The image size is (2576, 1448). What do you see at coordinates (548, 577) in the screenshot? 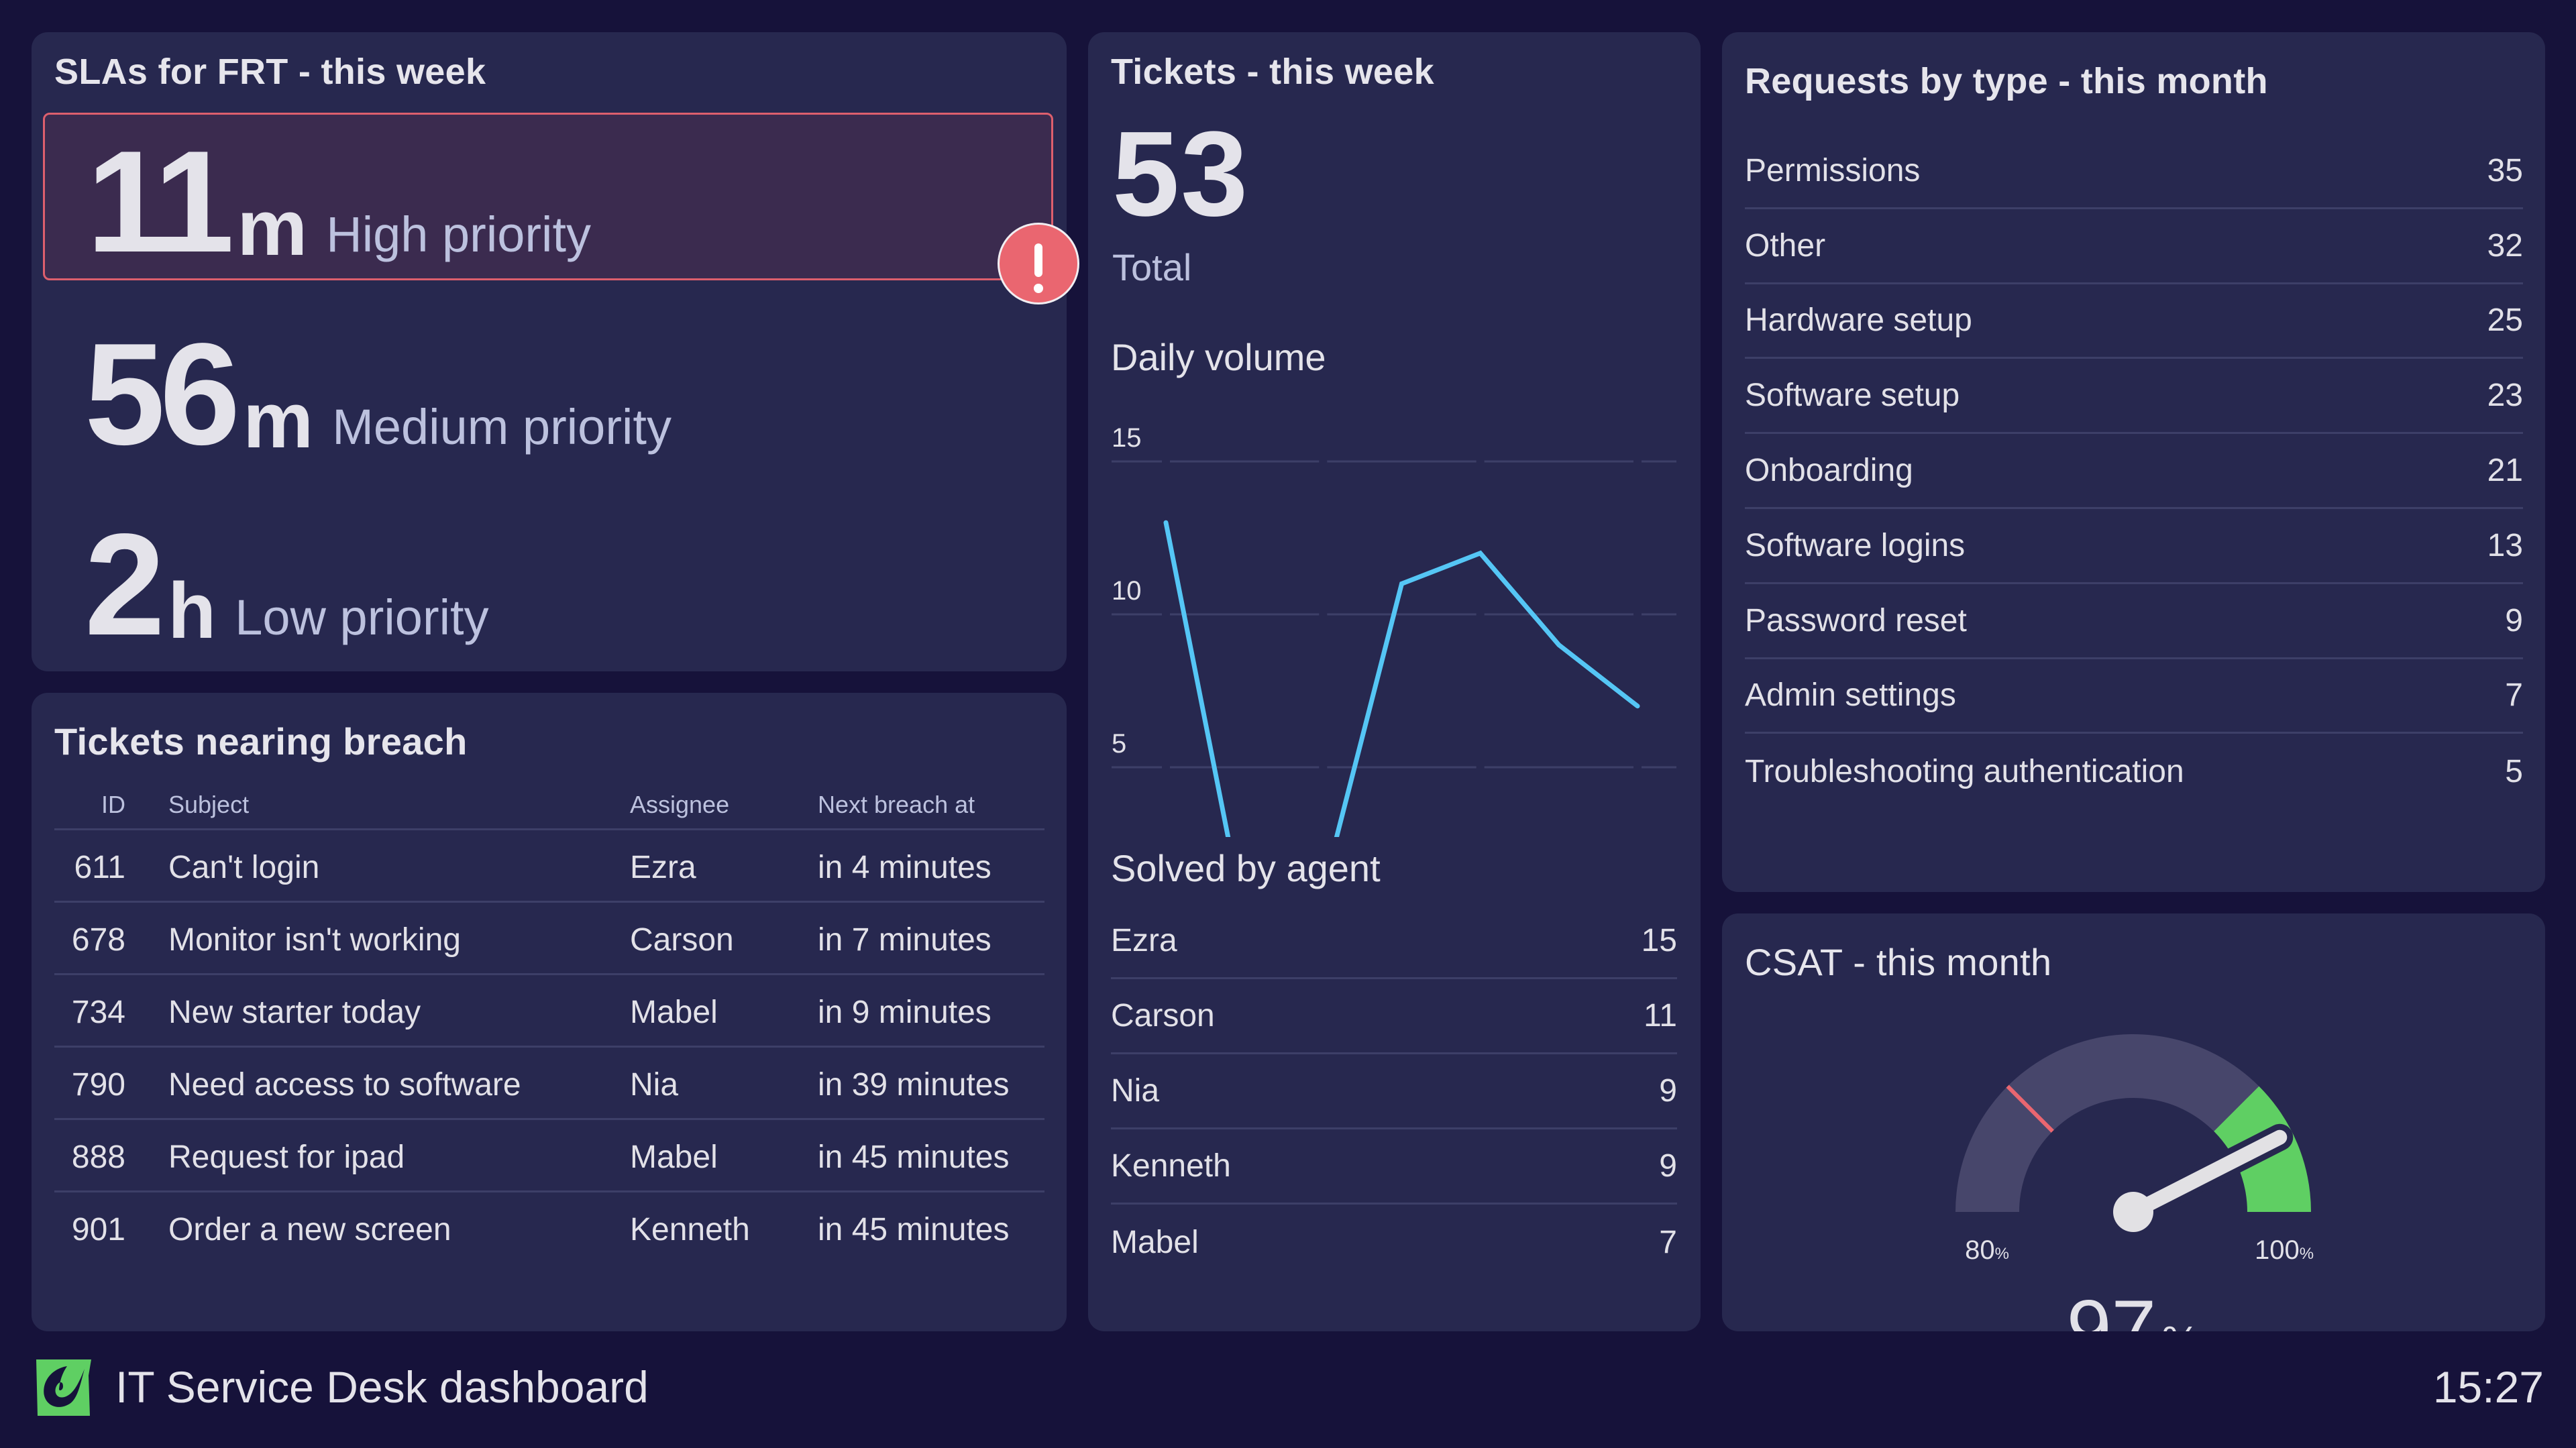
I see `sla-row-low: 2 h Low priority` at bounding box center [548, 577].